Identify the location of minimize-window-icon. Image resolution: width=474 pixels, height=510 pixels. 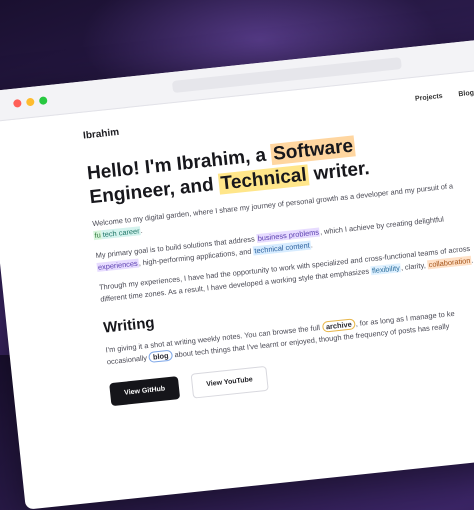
(30, 102).